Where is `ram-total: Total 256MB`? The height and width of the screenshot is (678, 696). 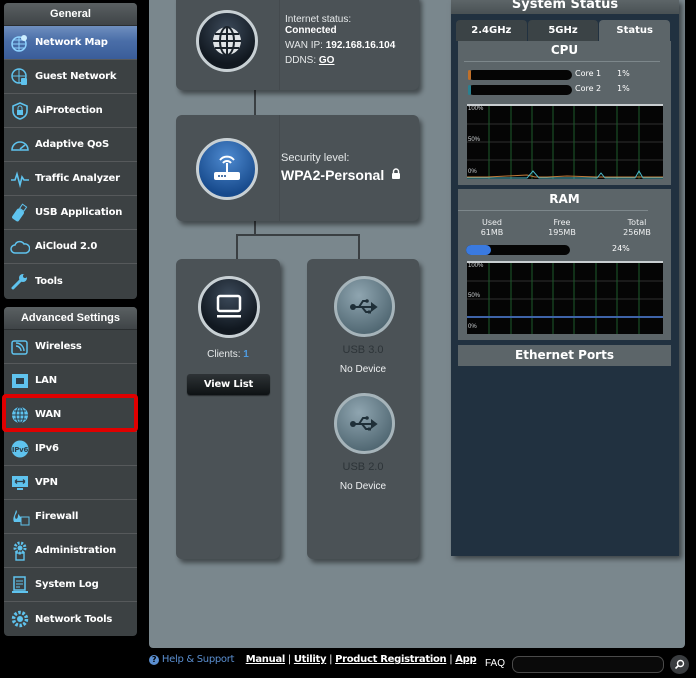 ram-total: Total 256MB is located at coordinates (637, 228).